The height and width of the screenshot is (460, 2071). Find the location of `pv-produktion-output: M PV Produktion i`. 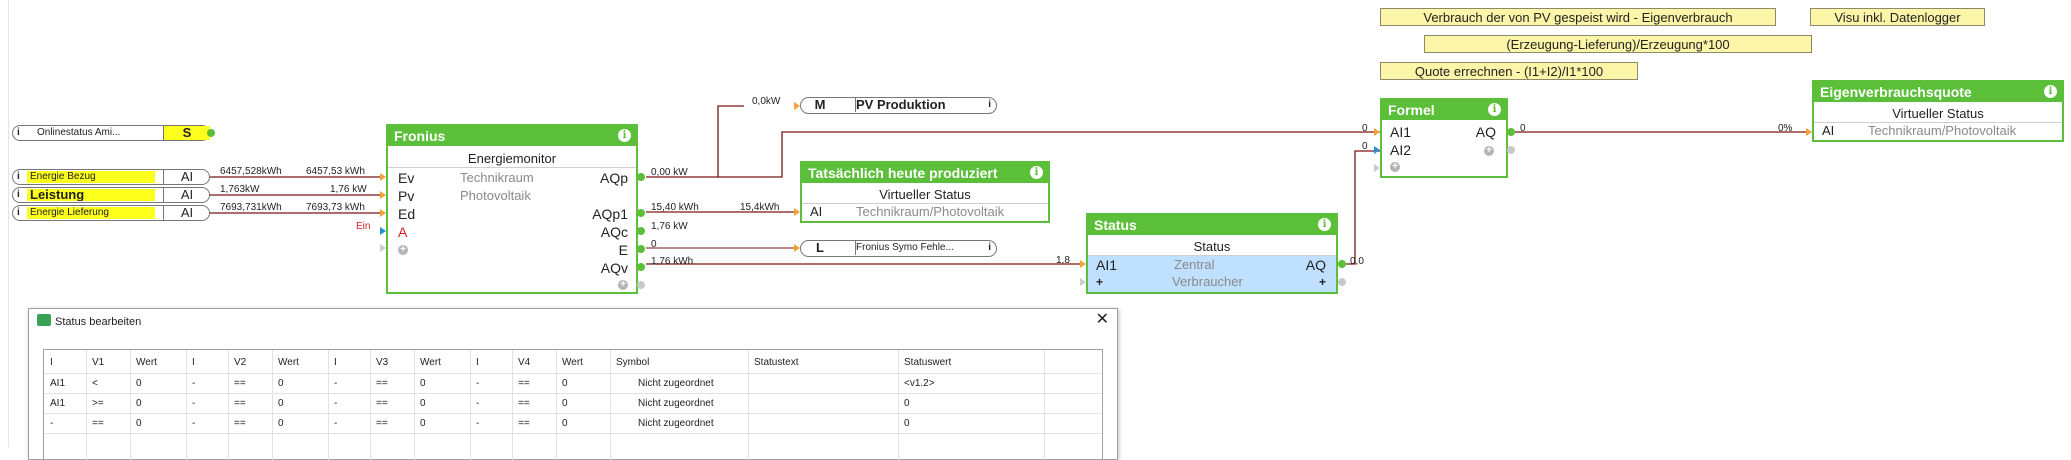

pv-produktion-output: M PV Produktion i is located at coordinates (898, 105).